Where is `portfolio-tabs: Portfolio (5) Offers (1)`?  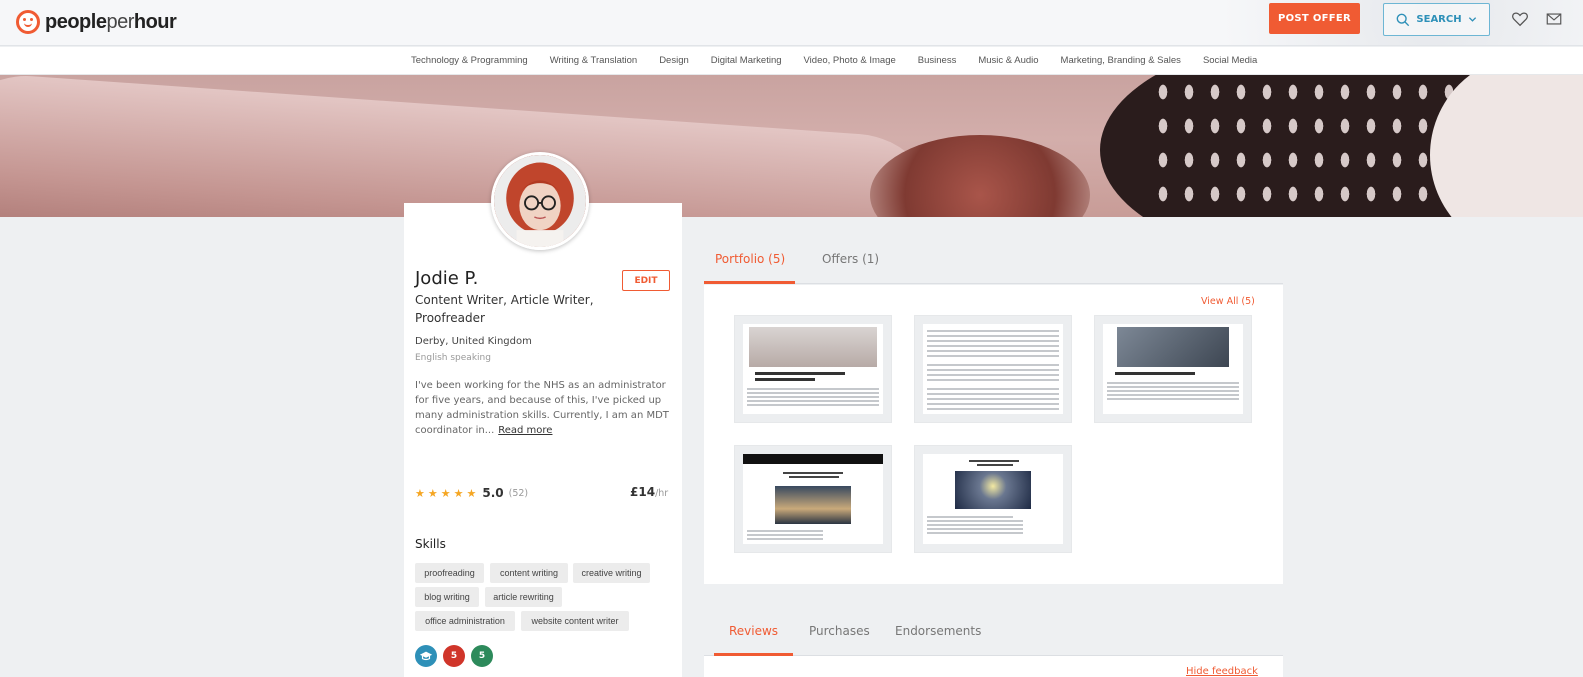
portfolio-tabs: Portfolio (5) Offers (1) is located at coordinates (993, 264).